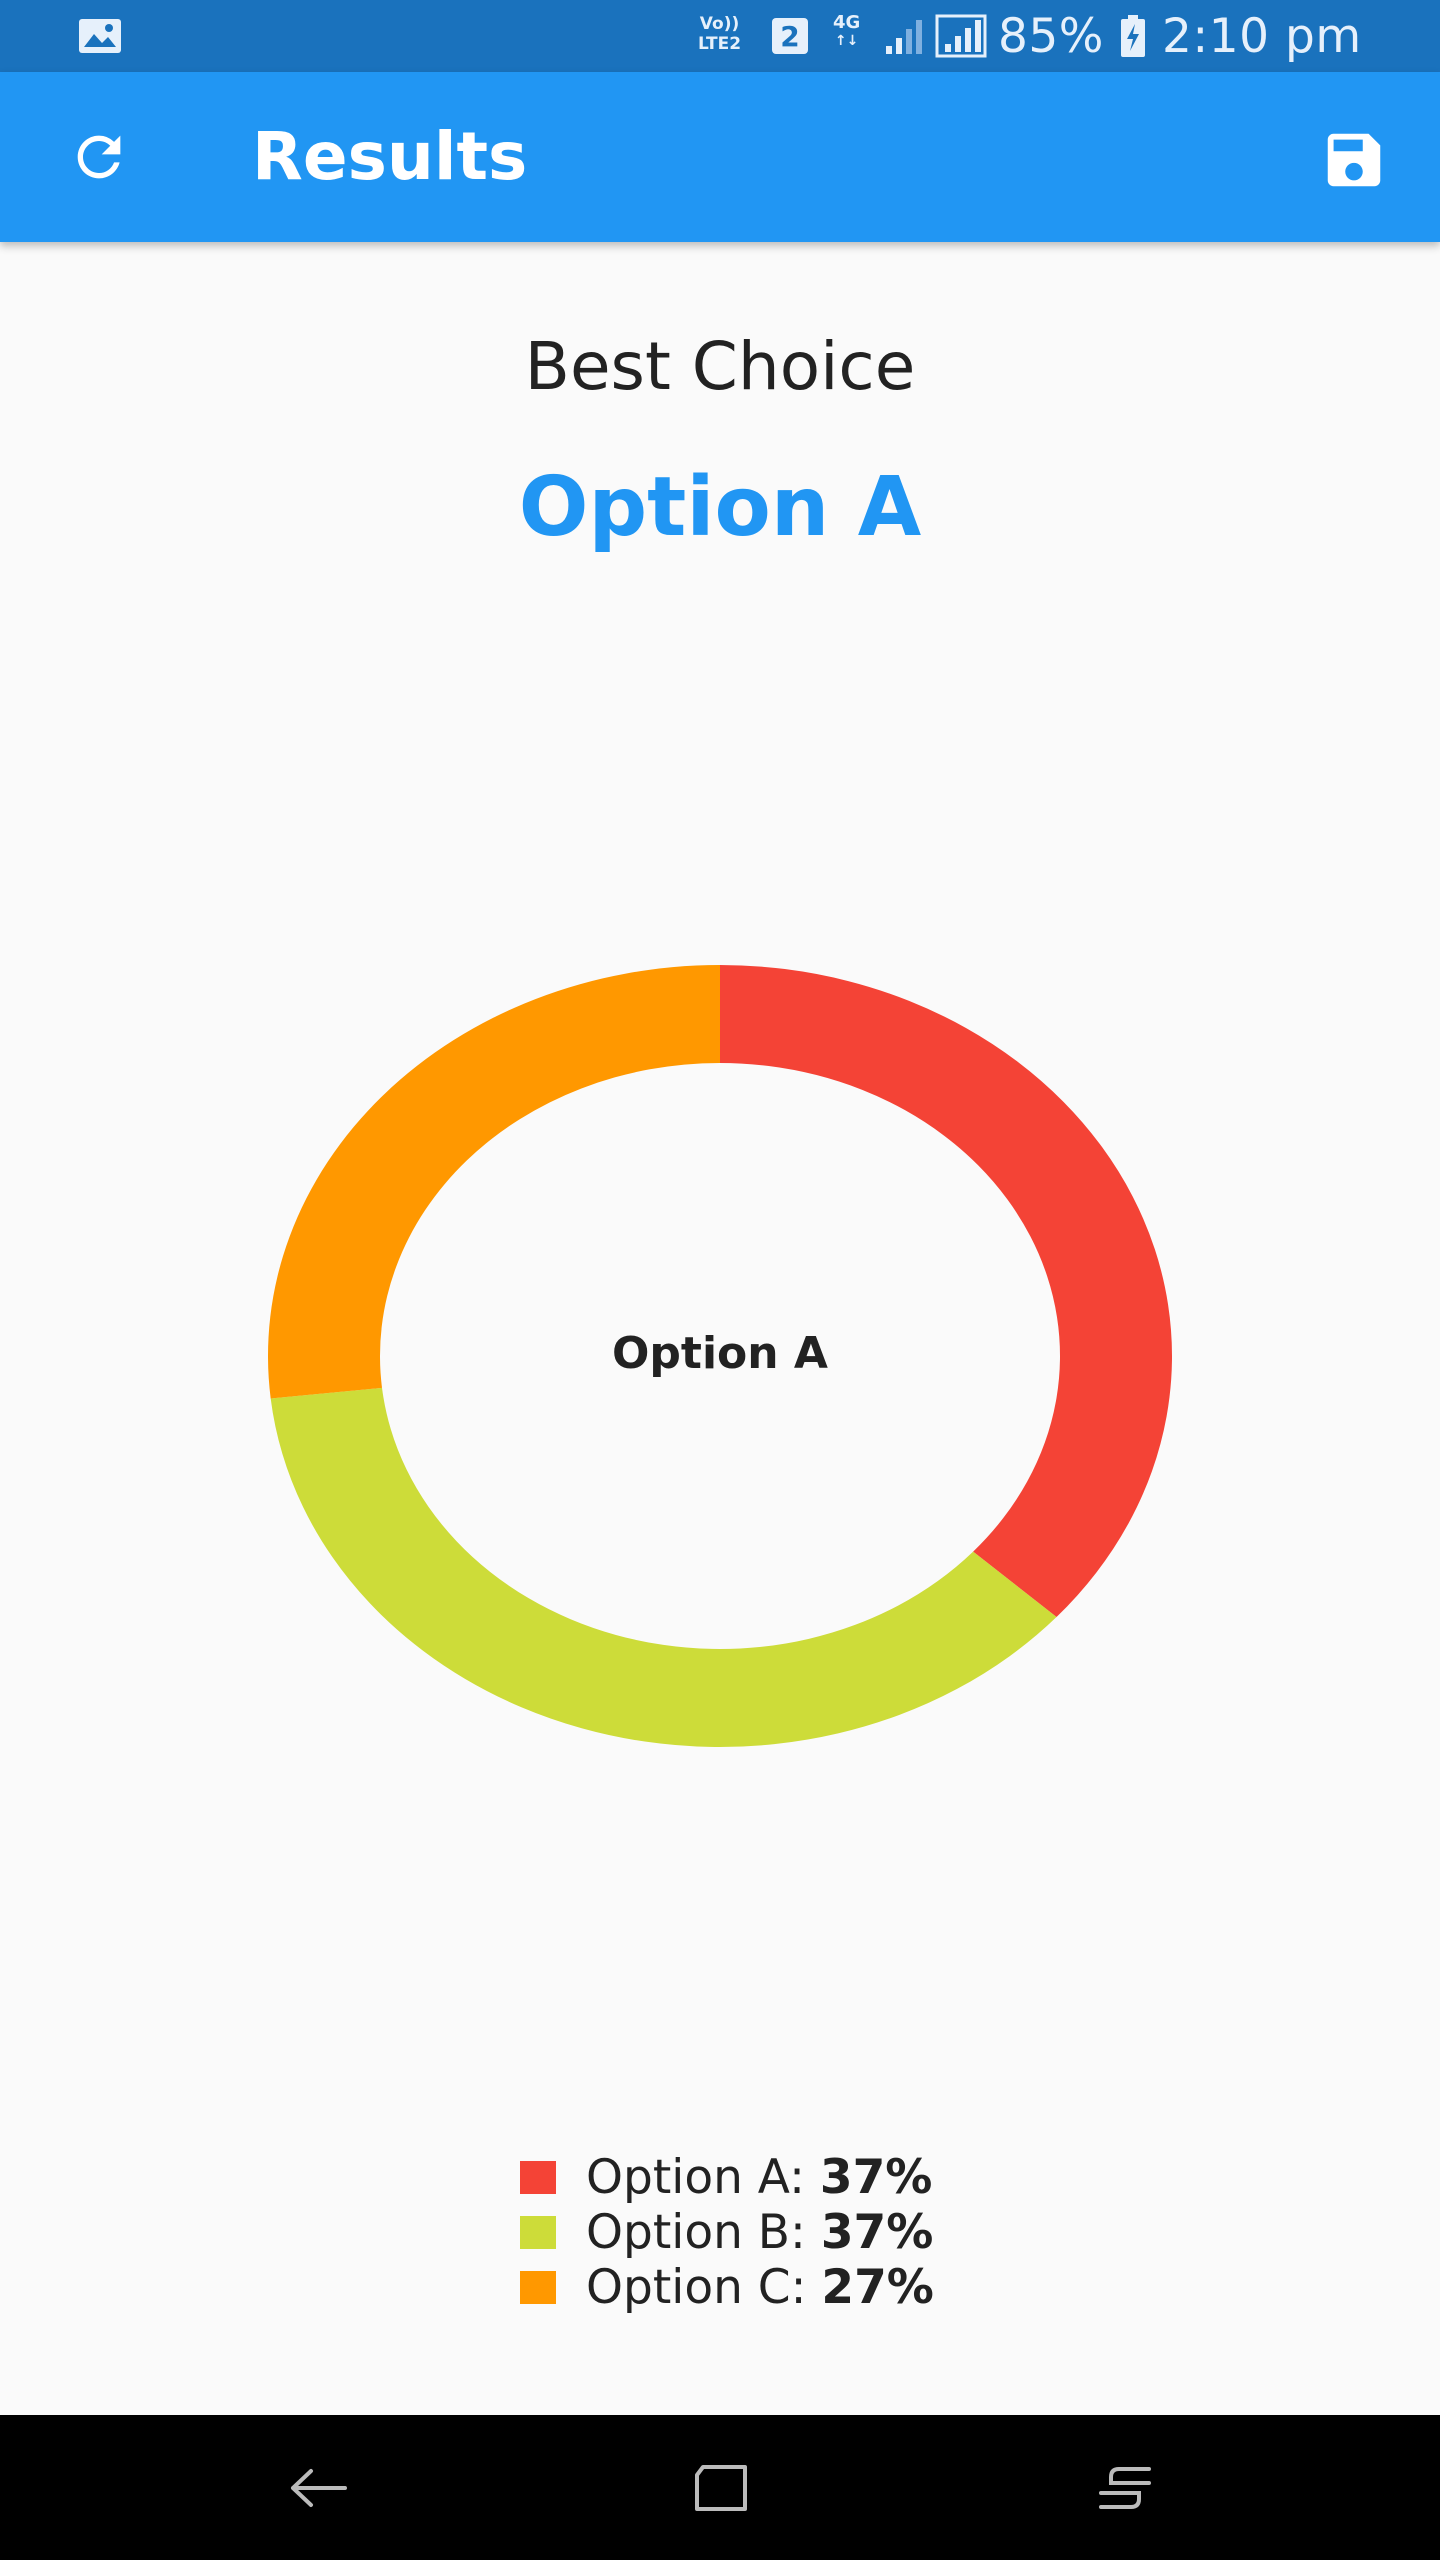  What do you see at coordinates (704, 2287) in the screenshot?
I see `legend-label: Option C:` at bounding box center [704, 2287].